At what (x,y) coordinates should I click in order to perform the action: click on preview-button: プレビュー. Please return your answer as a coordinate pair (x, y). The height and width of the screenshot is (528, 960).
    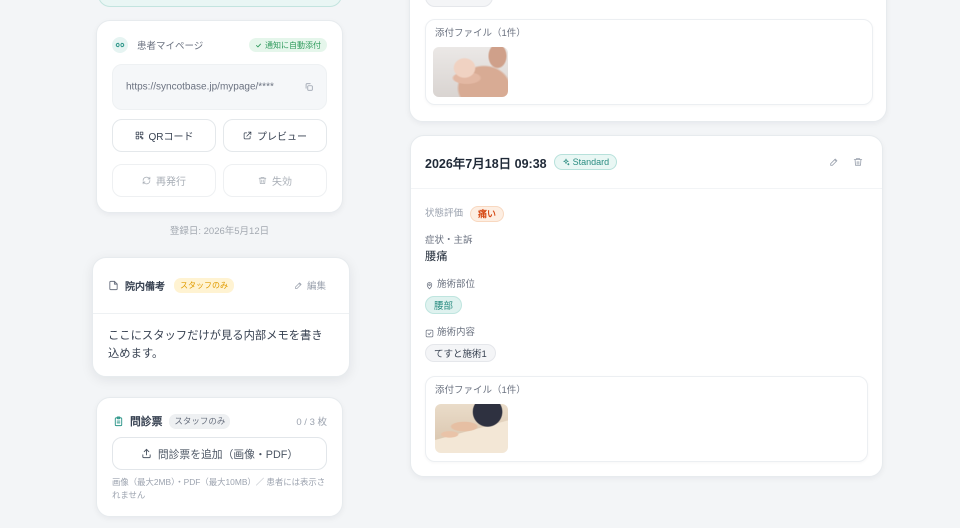
    Looking at the image, I should click on (275, 135).